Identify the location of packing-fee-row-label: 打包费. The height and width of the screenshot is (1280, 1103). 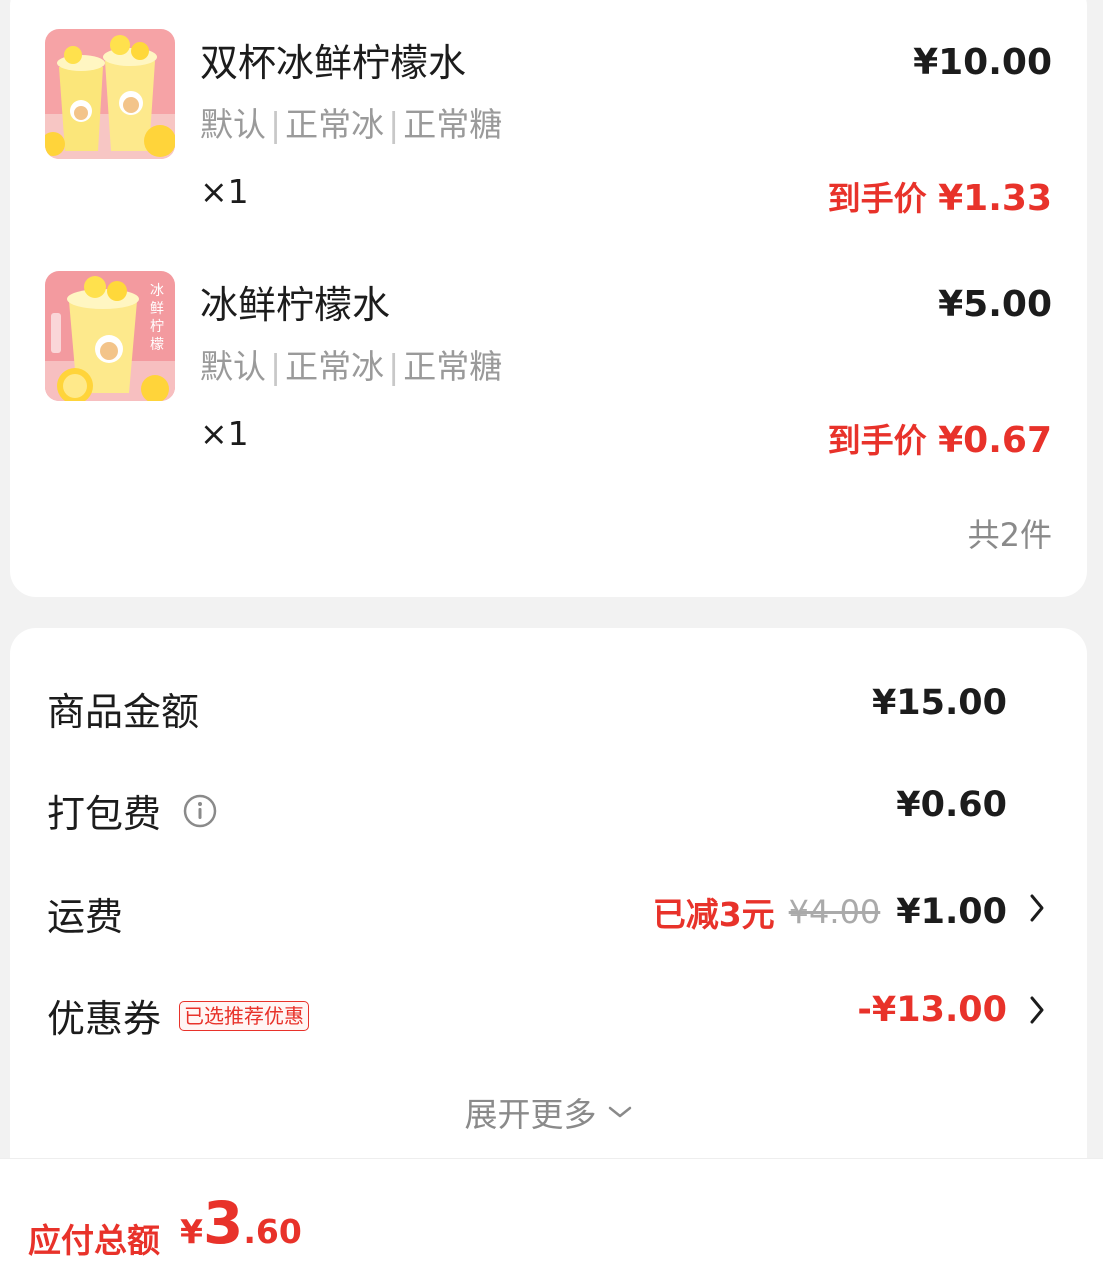
(132, 810).